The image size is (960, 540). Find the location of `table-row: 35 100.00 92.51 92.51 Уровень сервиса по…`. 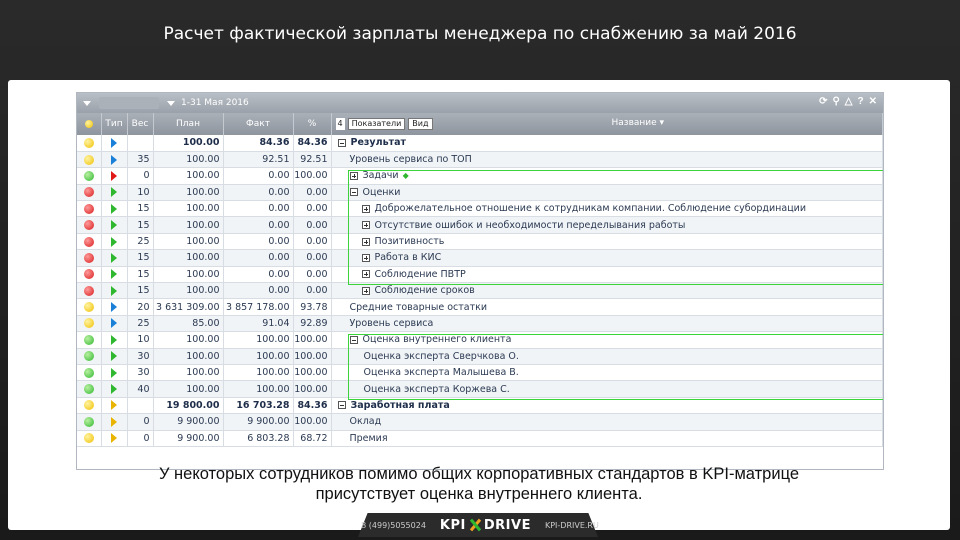

table-row: 35 100.00 92.51 92.51 Уровень сервиса по… is located at coordinates (480, 160).